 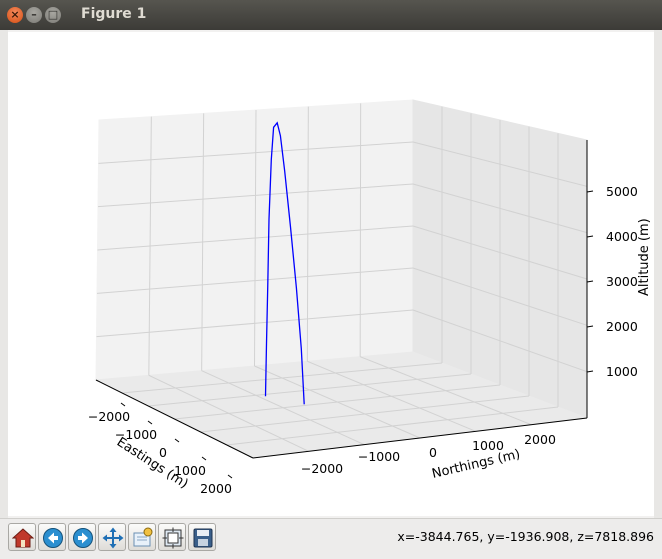 I want to click on coordinate-readout: x=-3844.765, y=-1936.908, z=7818.896, so click(x=525, y=536).